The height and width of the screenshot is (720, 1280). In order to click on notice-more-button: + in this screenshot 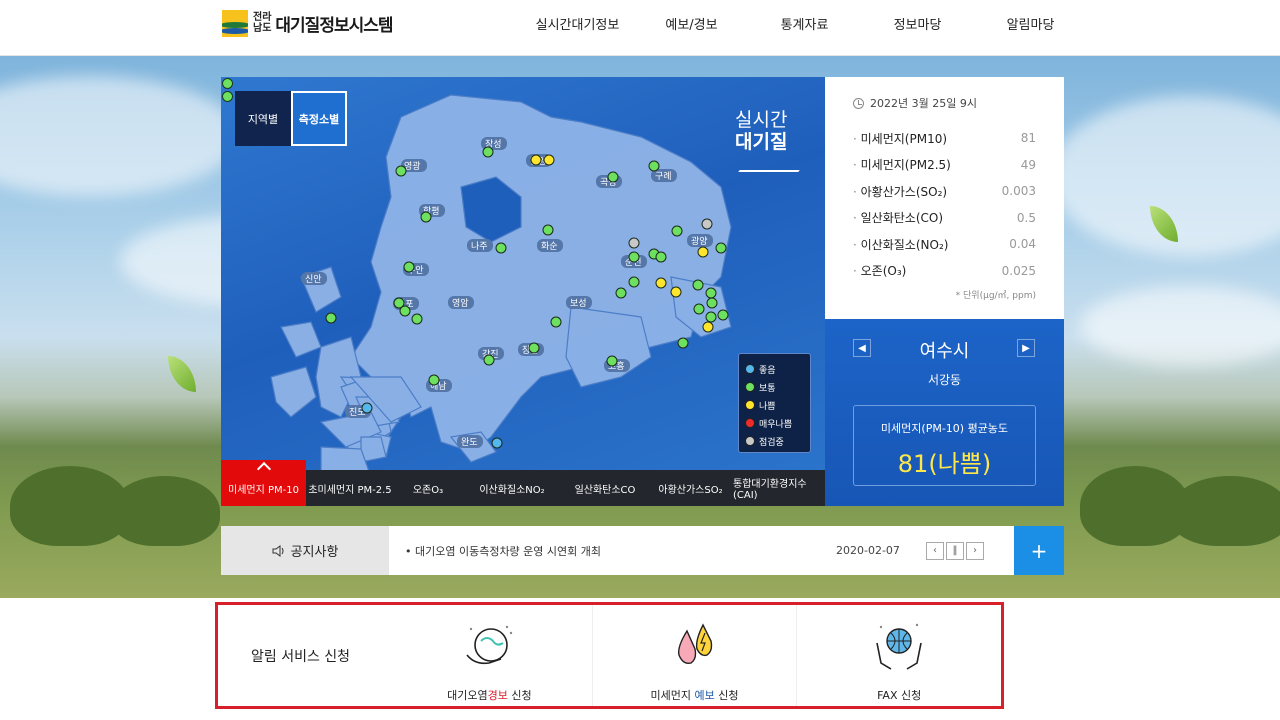, I will do `click(1039, 550)`.